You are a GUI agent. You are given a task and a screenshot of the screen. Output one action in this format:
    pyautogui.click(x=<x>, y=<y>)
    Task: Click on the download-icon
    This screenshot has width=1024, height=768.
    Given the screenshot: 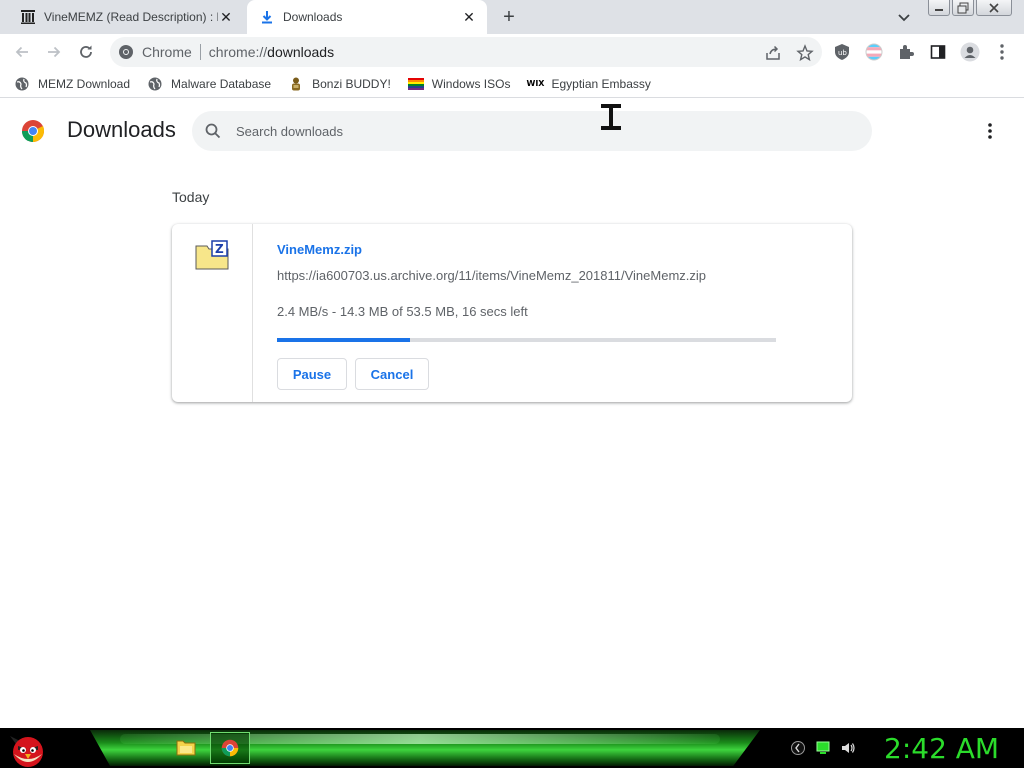 What is the action you would take?
    pyautogui.click(x=267, y=17)
    